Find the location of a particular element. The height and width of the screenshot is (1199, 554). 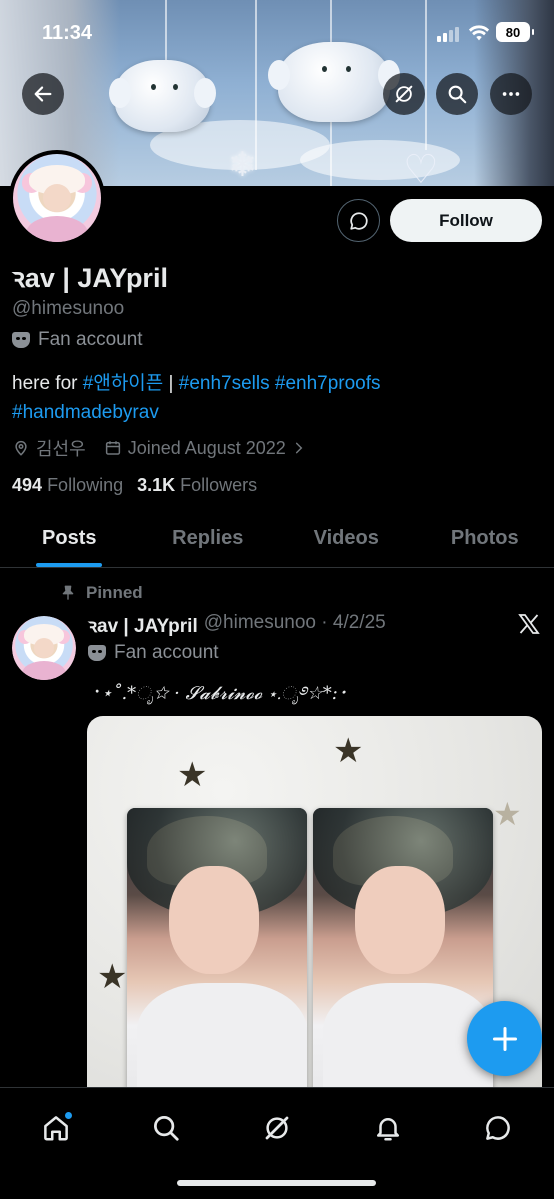

nav-grok is located at coordinates (277, 1128).